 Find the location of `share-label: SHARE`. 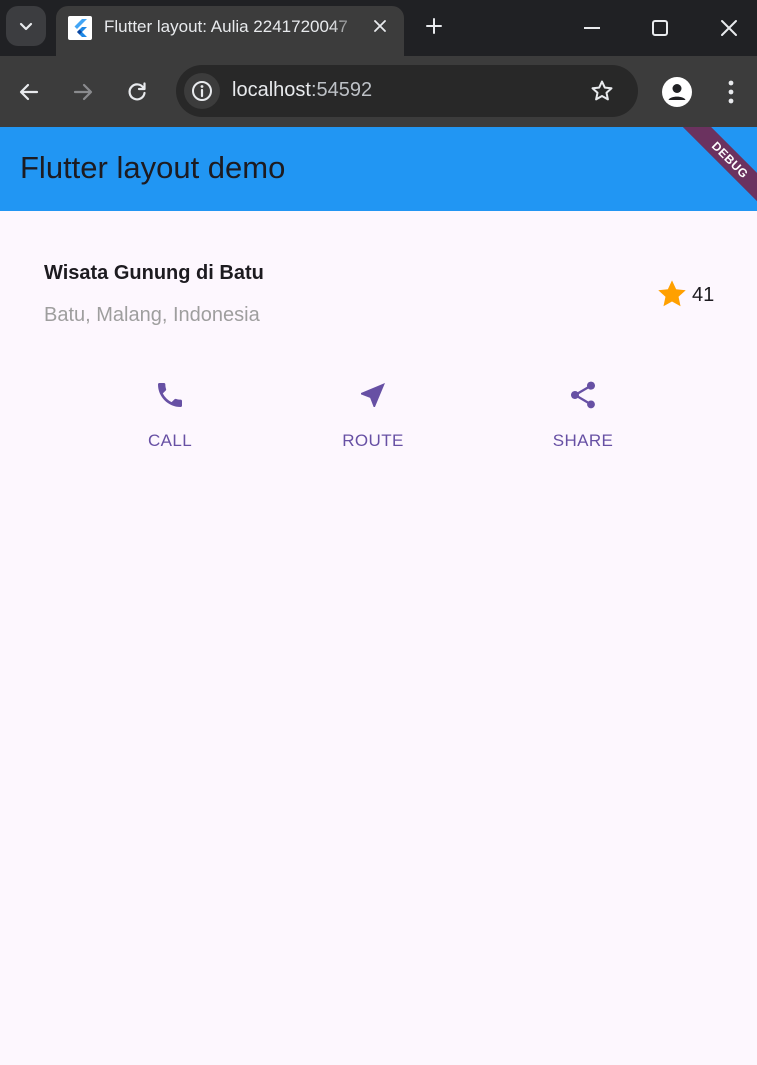

share-label: SHARE is located at coordinates (583, 440).